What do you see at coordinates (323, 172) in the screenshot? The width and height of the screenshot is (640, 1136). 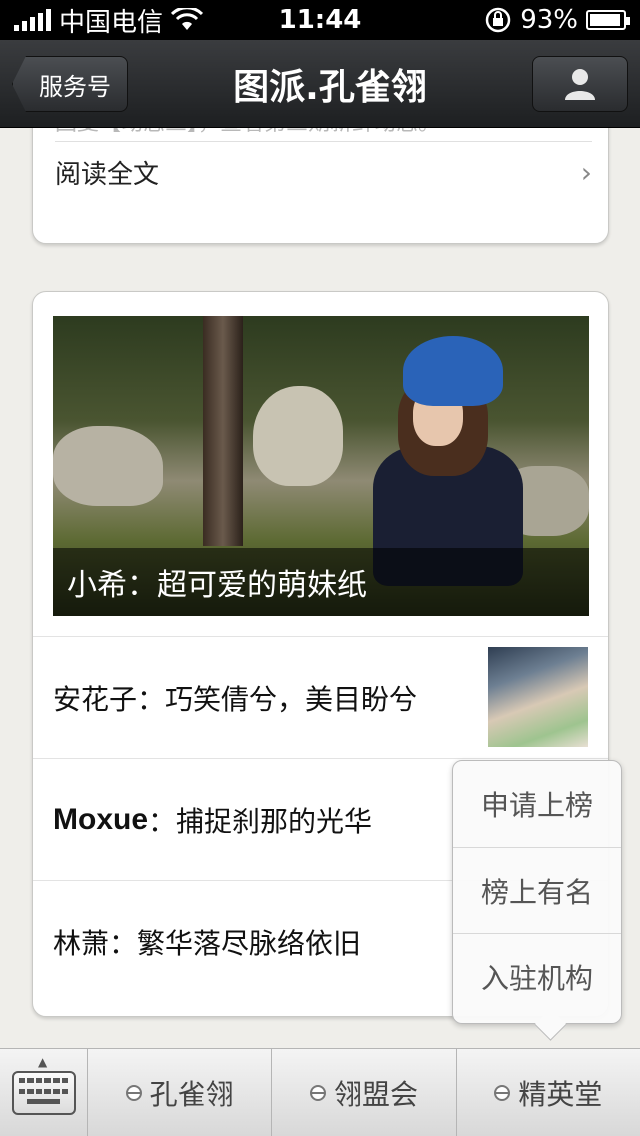 I see `read-more-link: 阅读全文 ›` at bounding box center [323, 172].